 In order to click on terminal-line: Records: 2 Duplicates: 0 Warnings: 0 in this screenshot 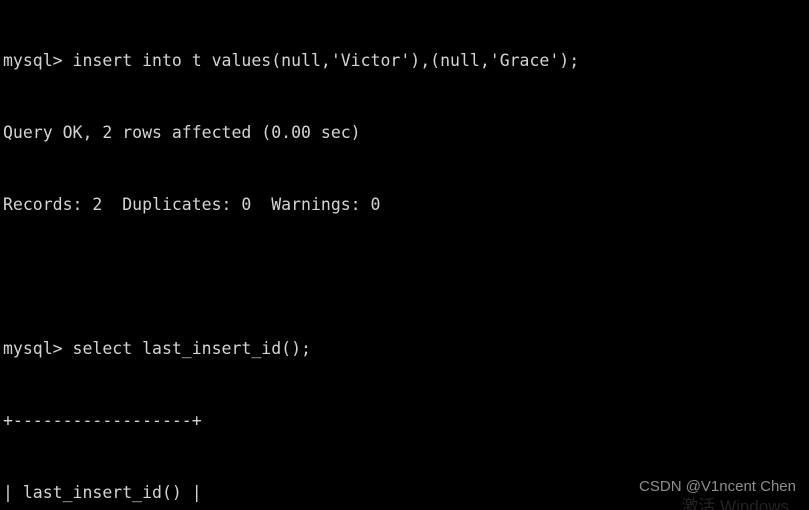, I will do `click(192, 204)`.